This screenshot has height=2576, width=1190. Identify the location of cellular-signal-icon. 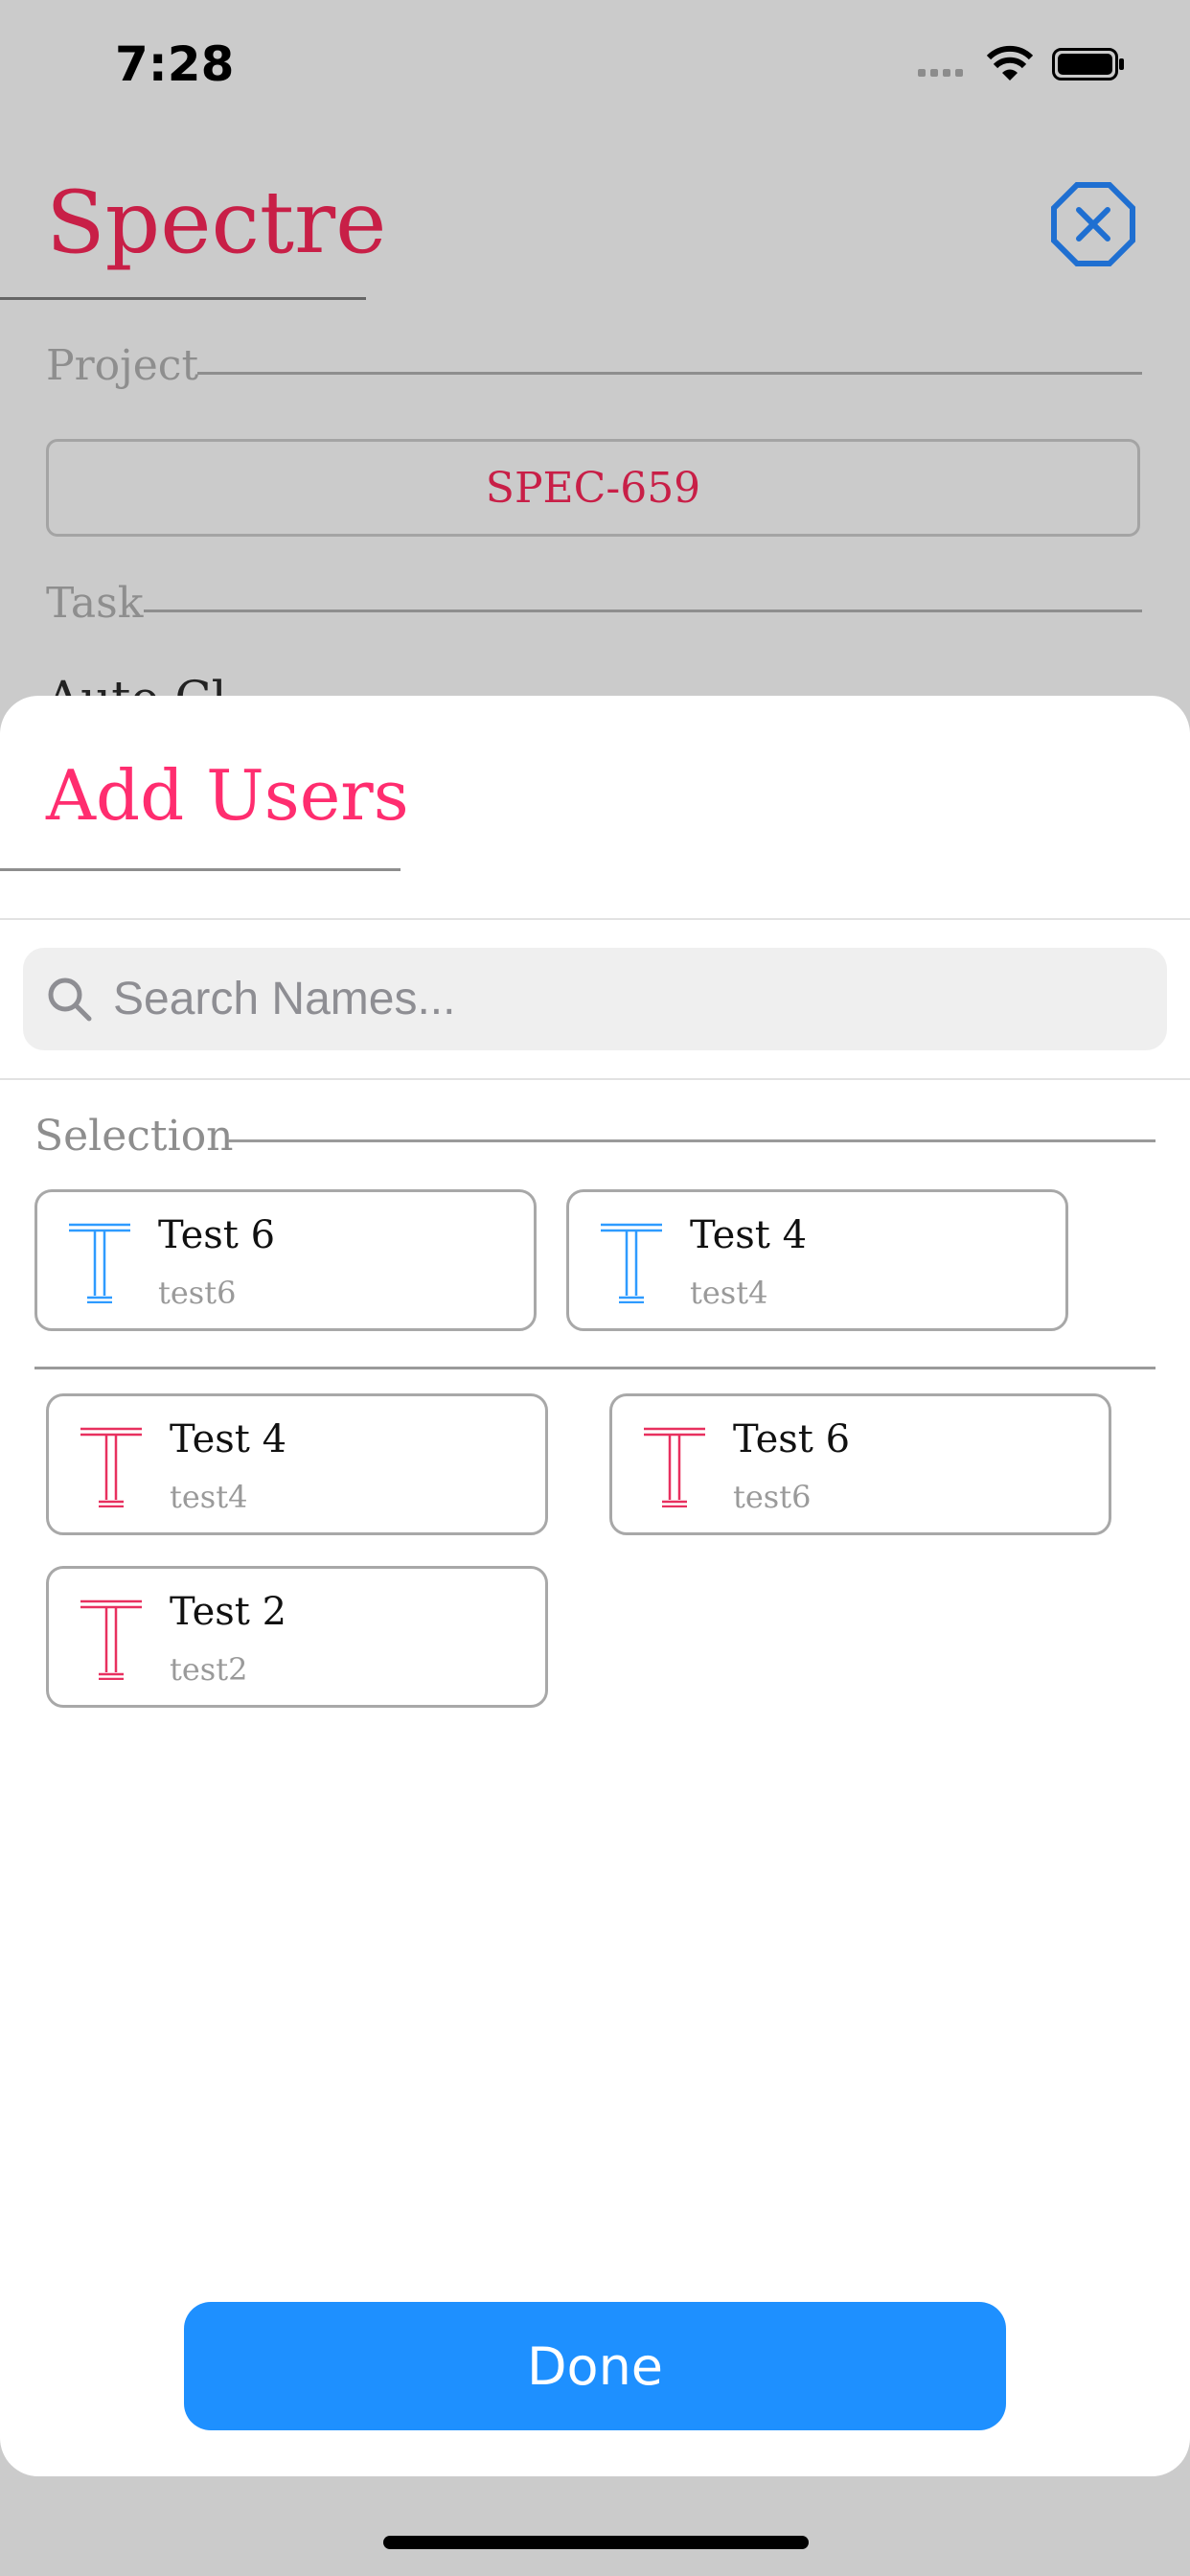
(941, 73).